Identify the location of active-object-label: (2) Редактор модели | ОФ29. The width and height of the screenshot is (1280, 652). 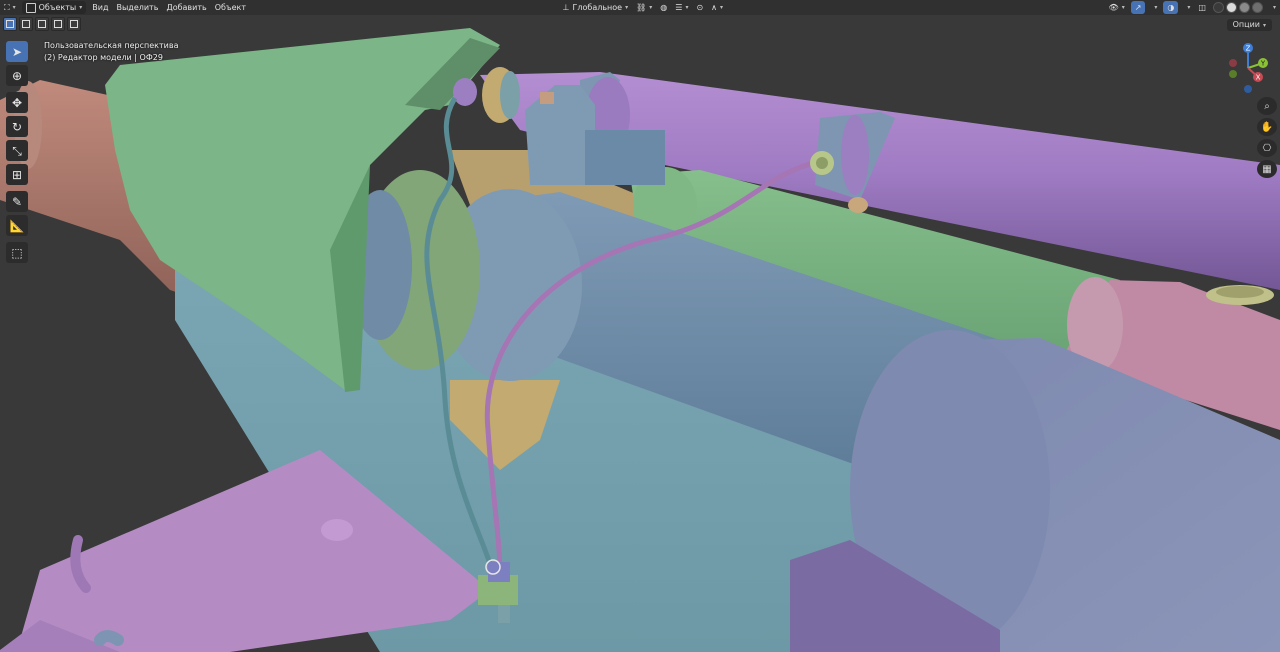
(103, 57).